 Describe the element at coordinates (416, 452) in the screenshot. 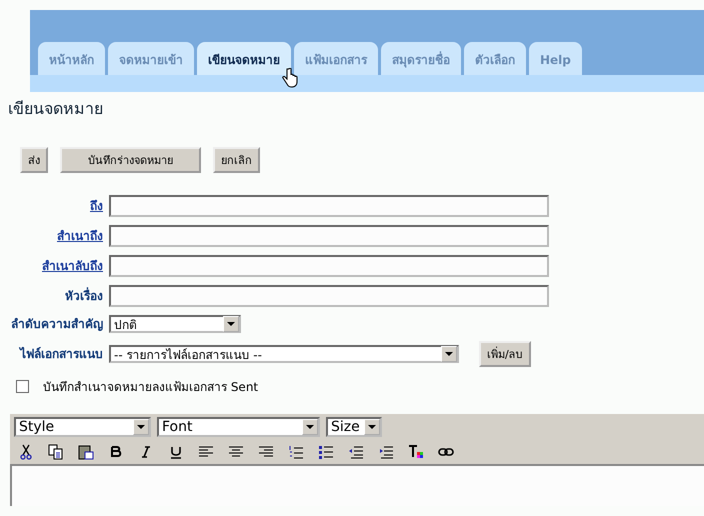

I see `text-color-icon` at that location.